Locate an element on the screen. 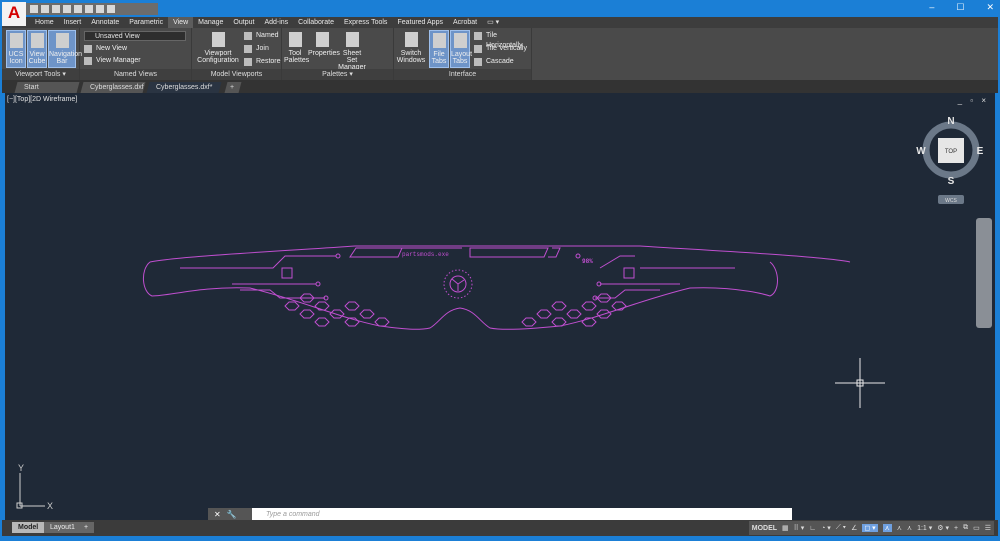 The height and width of the screenshot is (541, 1000). isodraft-icon: ⟋ ▾ is located at coordinates (841, 528).